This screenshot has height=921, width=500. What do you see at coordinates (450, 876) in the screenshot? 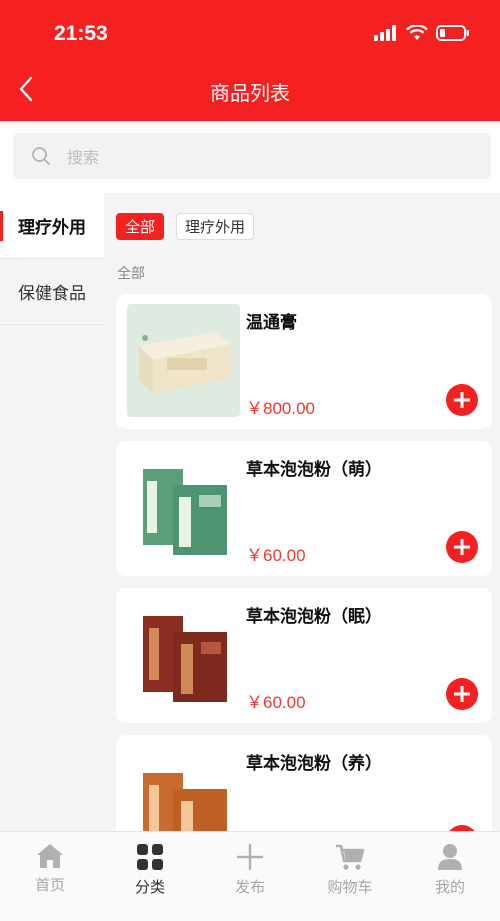
I see `tab-profile: 我的` at bounding box center [450, 876].